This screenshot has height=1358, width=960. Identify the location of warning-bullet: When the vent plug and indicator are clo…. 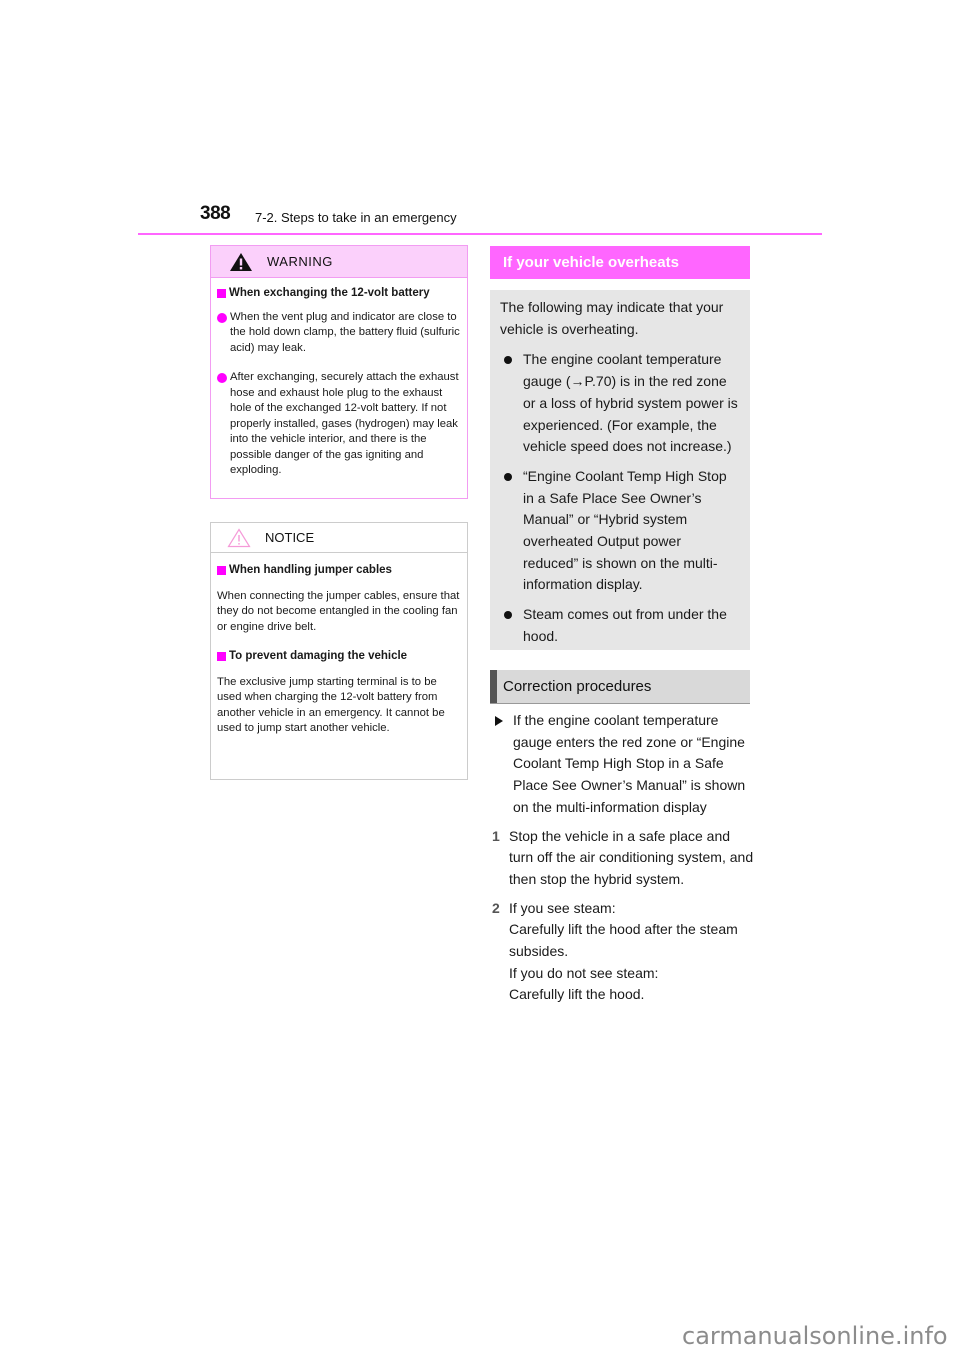
(339, 333).